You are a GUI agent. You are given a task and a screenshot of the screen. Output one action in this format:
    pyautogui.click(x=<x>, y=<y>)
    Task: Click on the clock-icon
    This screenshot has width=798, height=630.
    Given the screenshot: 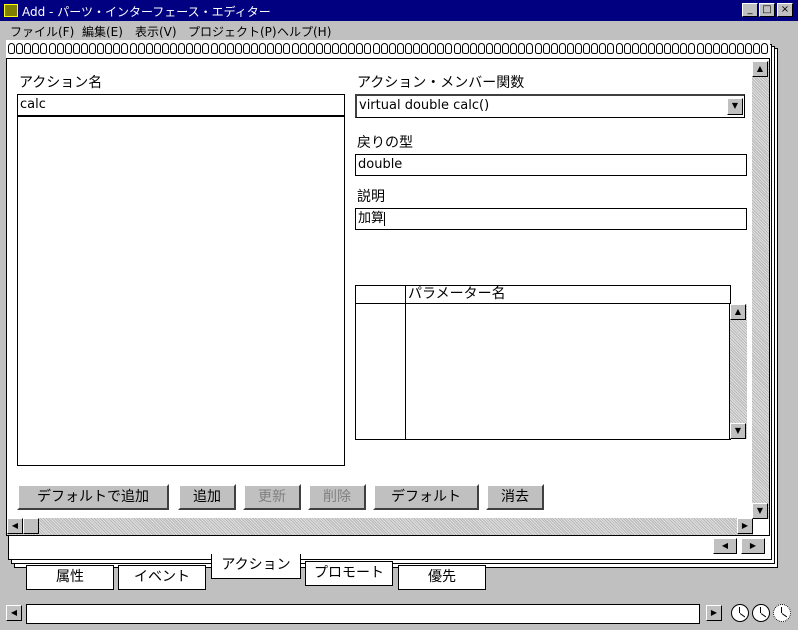 What is the action you would take?
    pyautogui.click(x=740, y=613)
    